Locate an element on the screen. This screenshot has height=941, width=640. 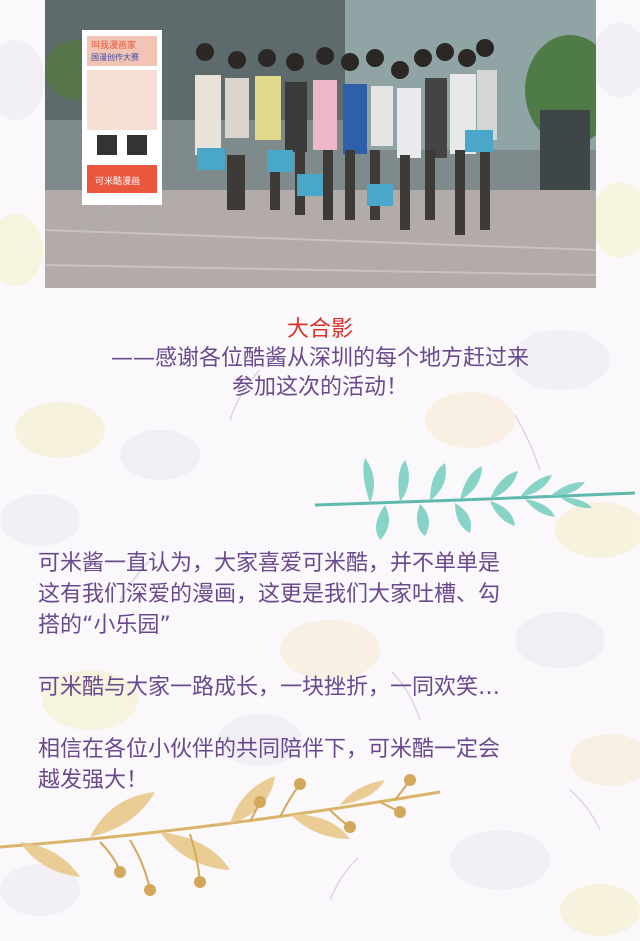
photo-caption: 大合影 ——感谢各位酷酱从深圳的每个地方赶过来 参加这次的活动！ is located at coordinates (320, 358).